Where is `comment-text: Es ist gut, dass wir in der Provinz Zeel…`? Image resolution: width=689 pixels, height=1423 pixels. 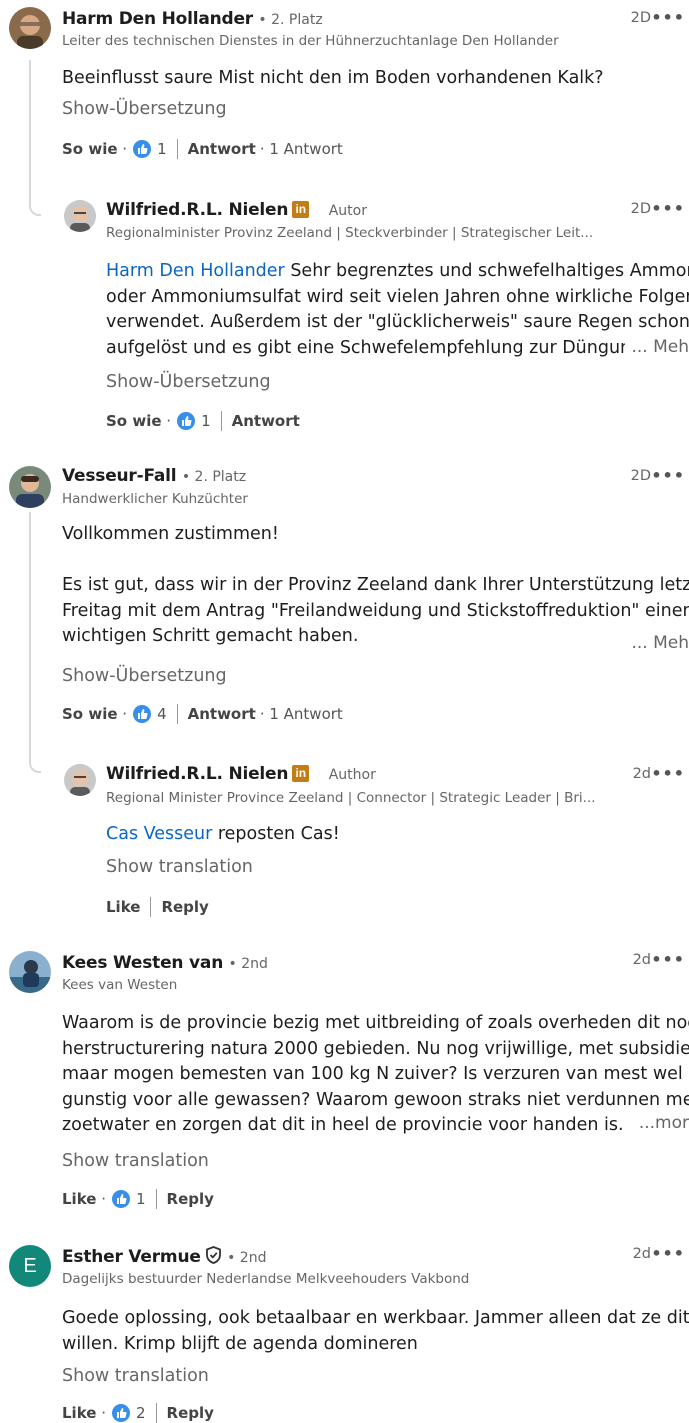 comment-text: Es ist gut, dass wir in der Provinz Zeel… is located at coordinates (375, 585).